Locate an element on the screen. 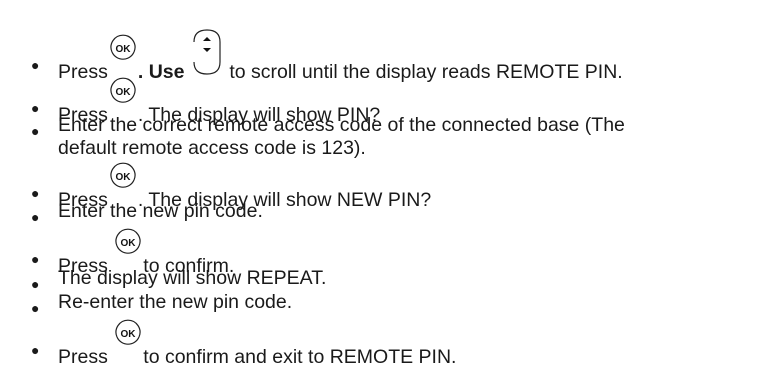 This screenshot has width=775, height=383. step-1-text-use: . Use is located at coordinates (161, 72).